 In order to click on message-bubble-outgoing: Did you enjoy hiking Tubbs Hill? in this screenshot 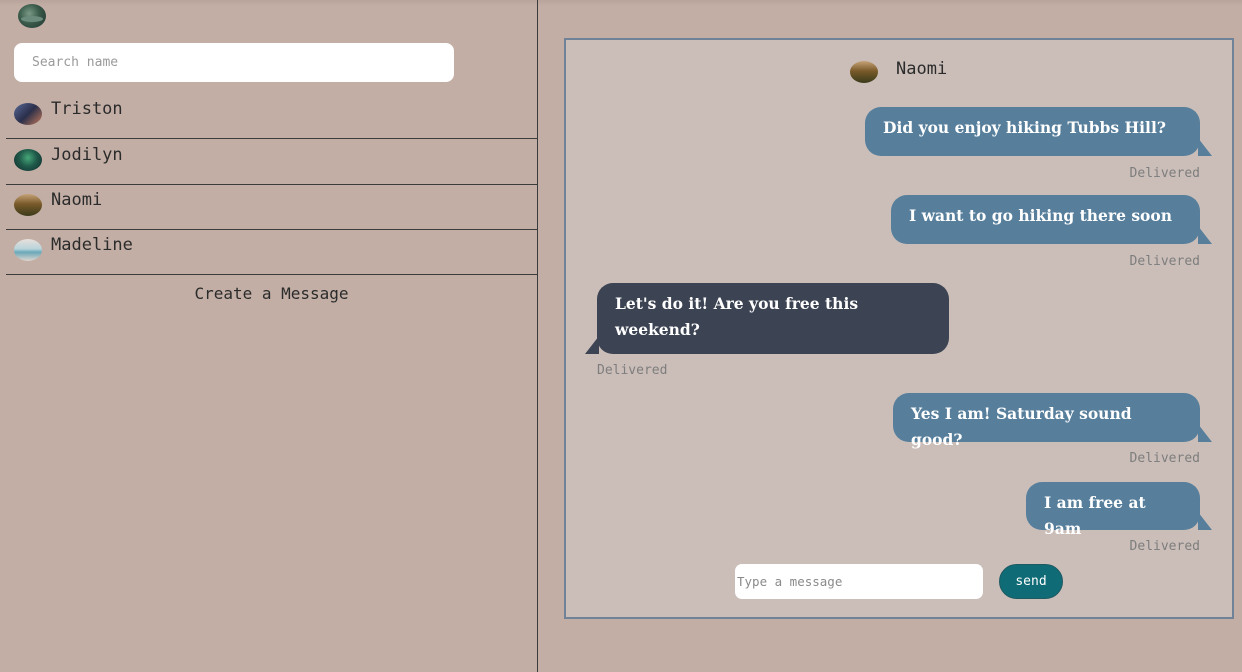, I will do `click(1038, 131)`.